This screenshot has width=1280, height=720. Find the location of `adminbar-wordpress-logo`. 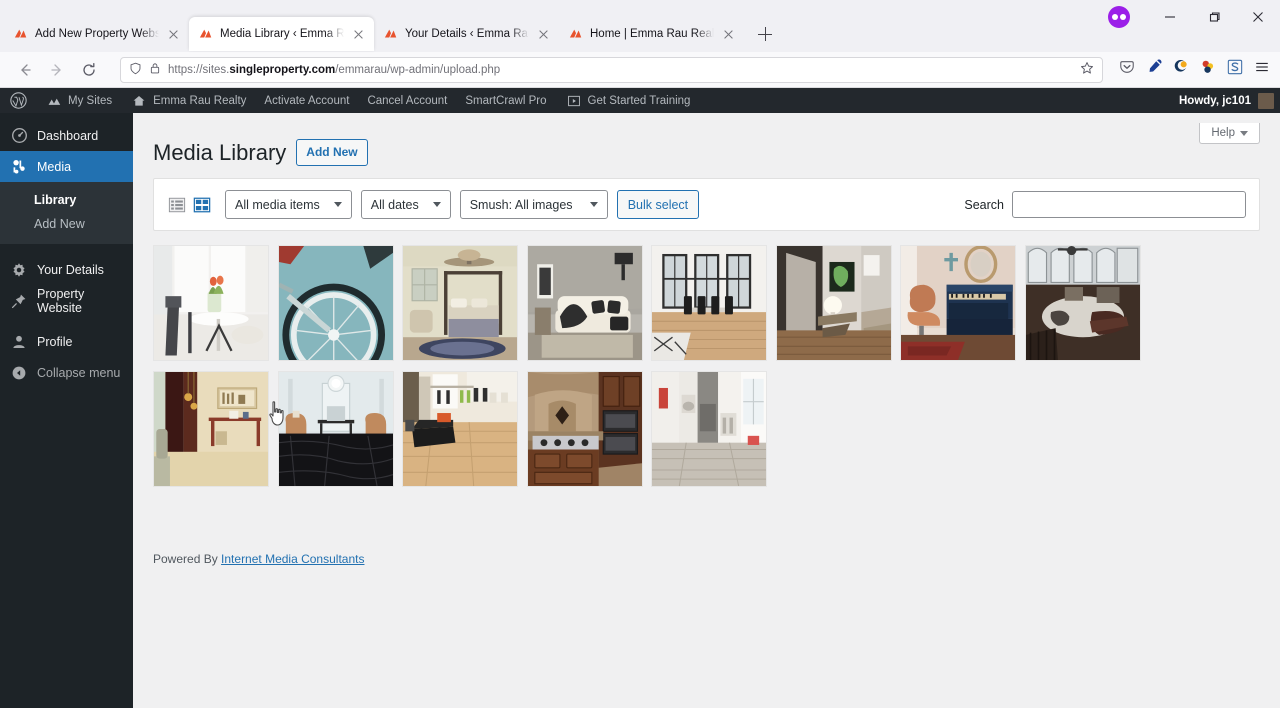

adminbar-wordpress-logo is located at coordinates (18, 100).